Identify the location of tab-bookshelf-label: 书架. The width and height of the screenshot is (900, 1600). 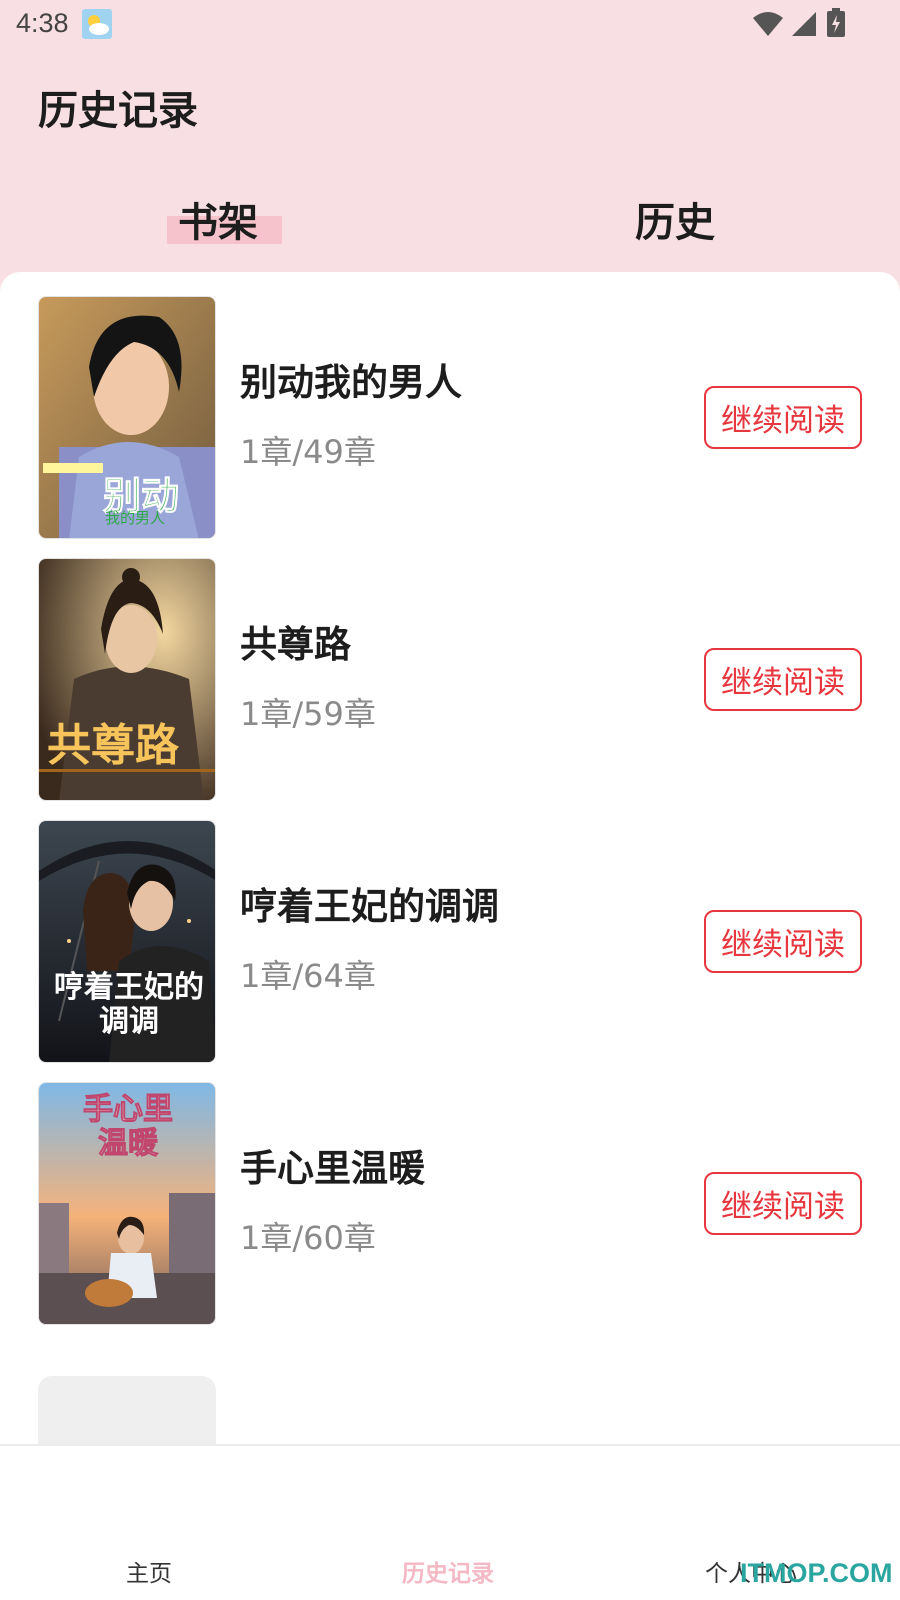
(218, 223).